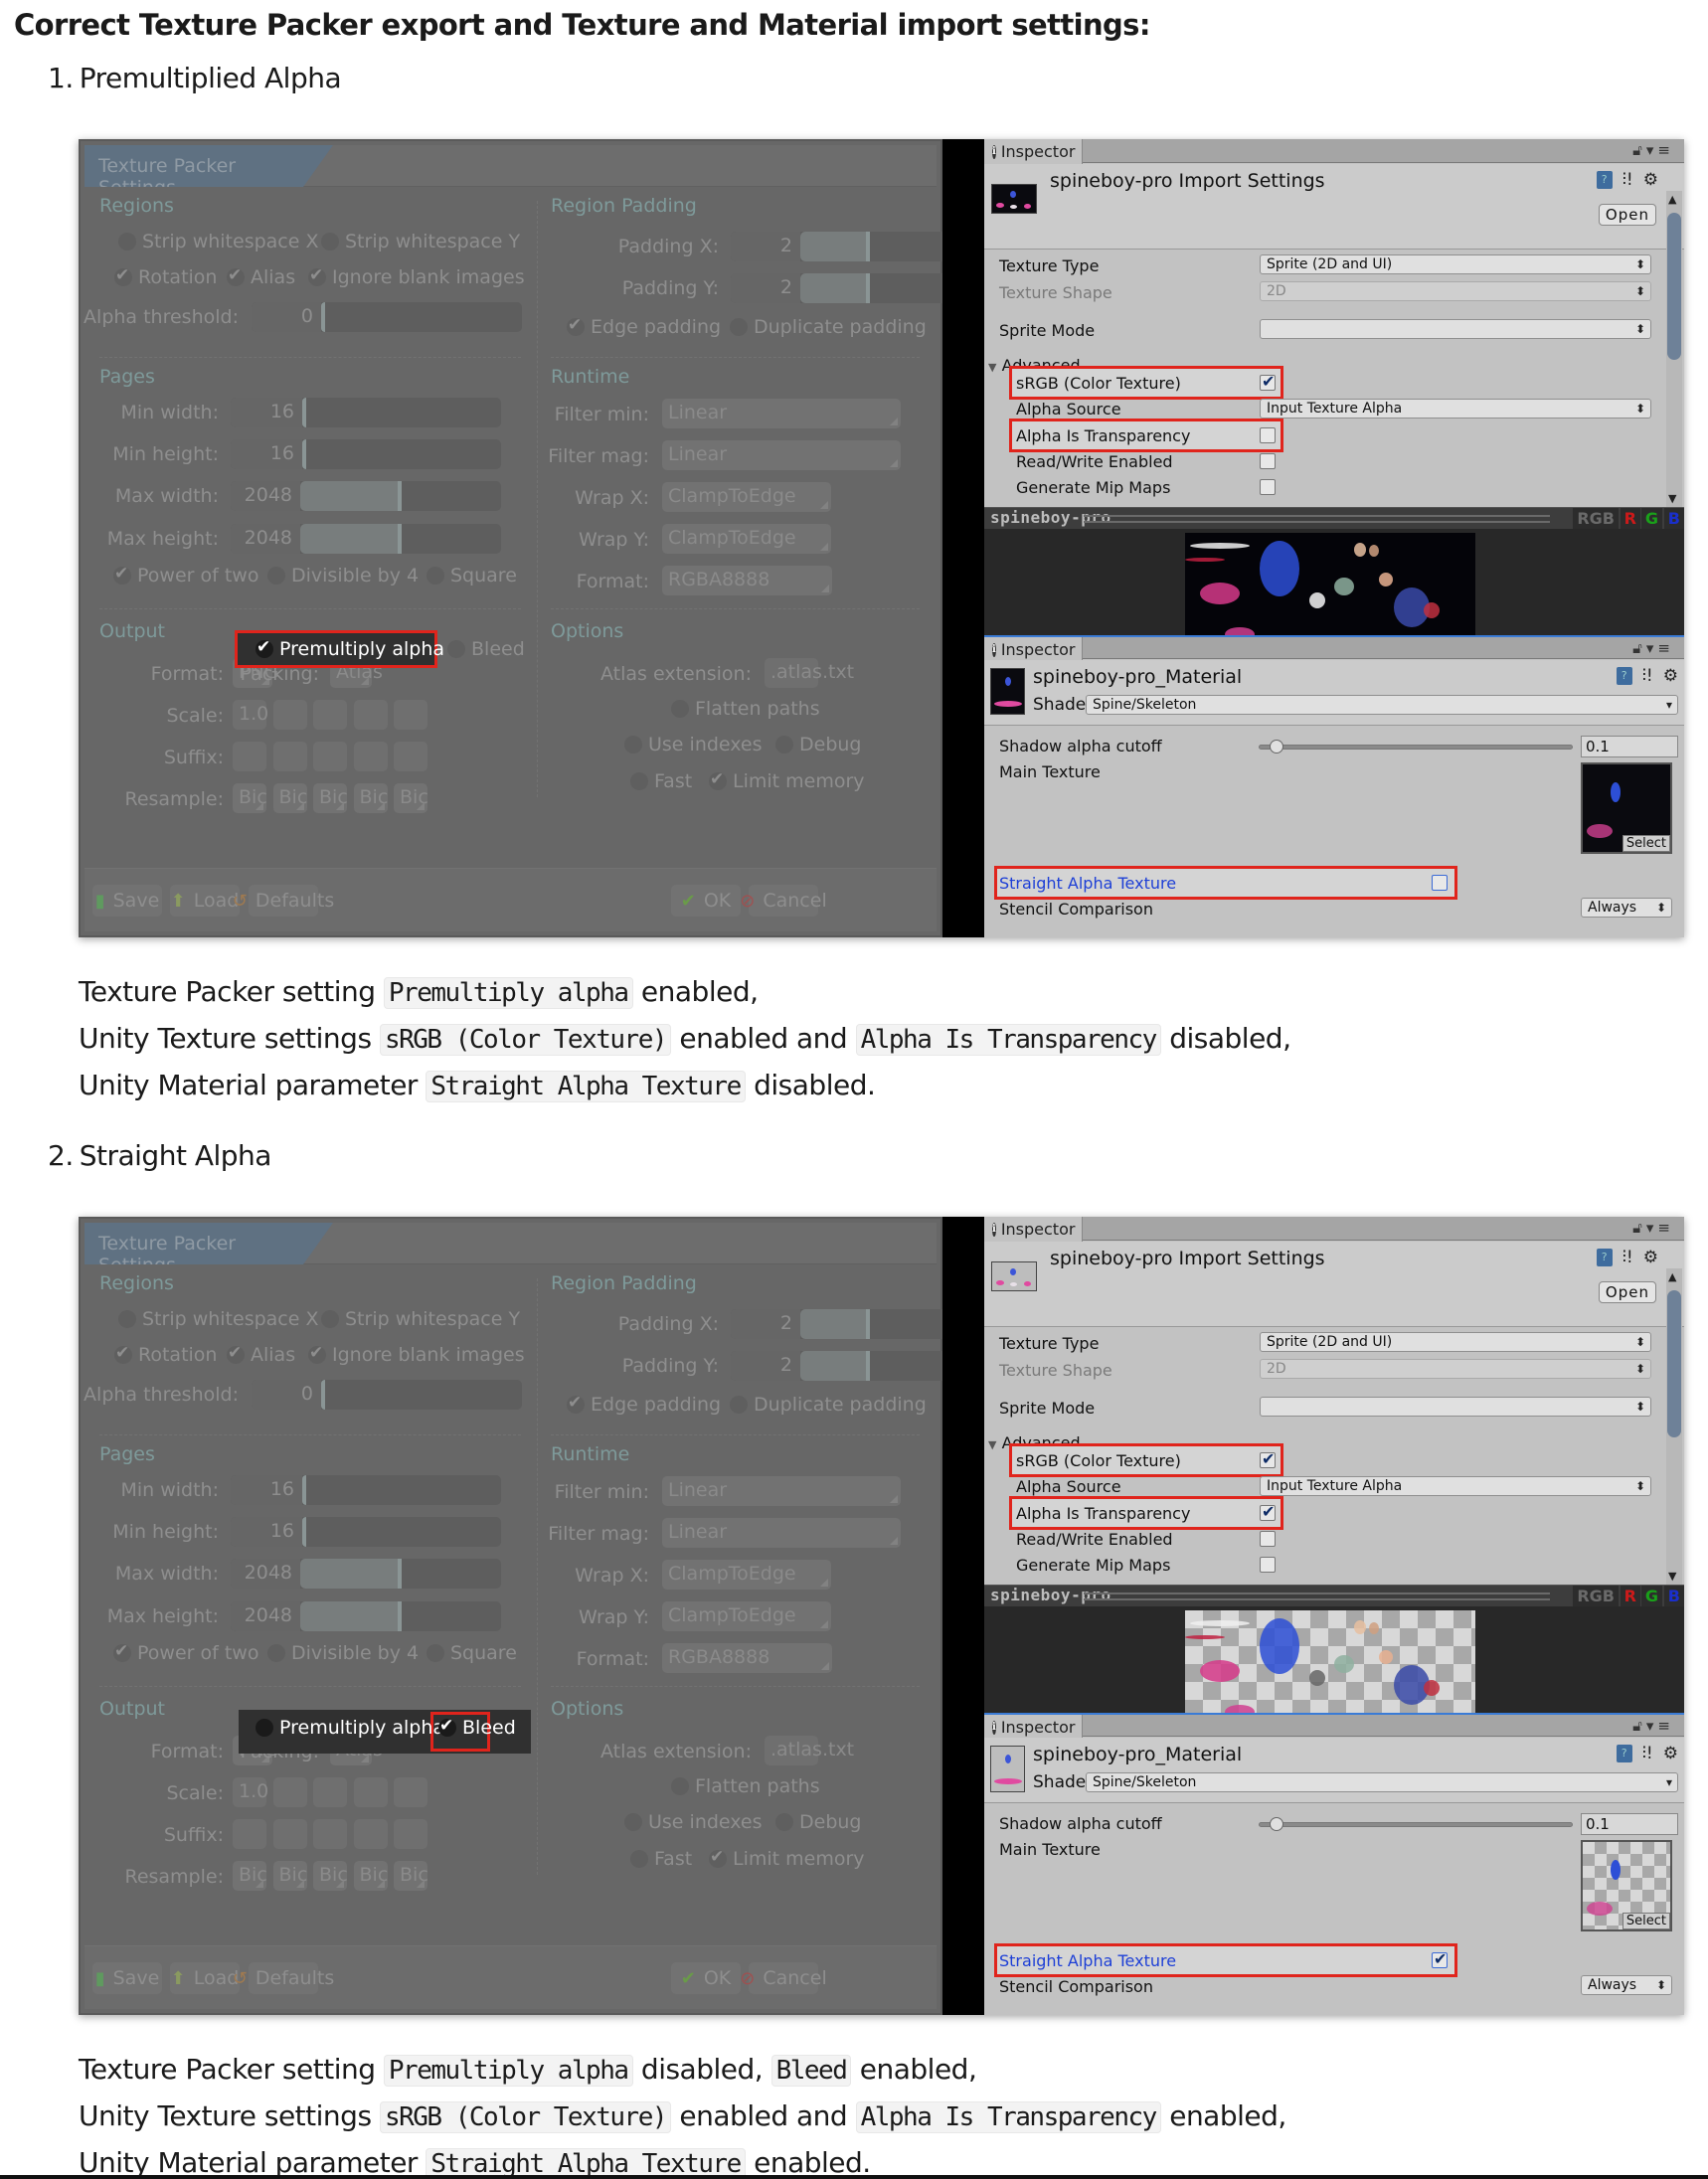  I want to click on fast-checkbox: Fast, so click(661, 781).